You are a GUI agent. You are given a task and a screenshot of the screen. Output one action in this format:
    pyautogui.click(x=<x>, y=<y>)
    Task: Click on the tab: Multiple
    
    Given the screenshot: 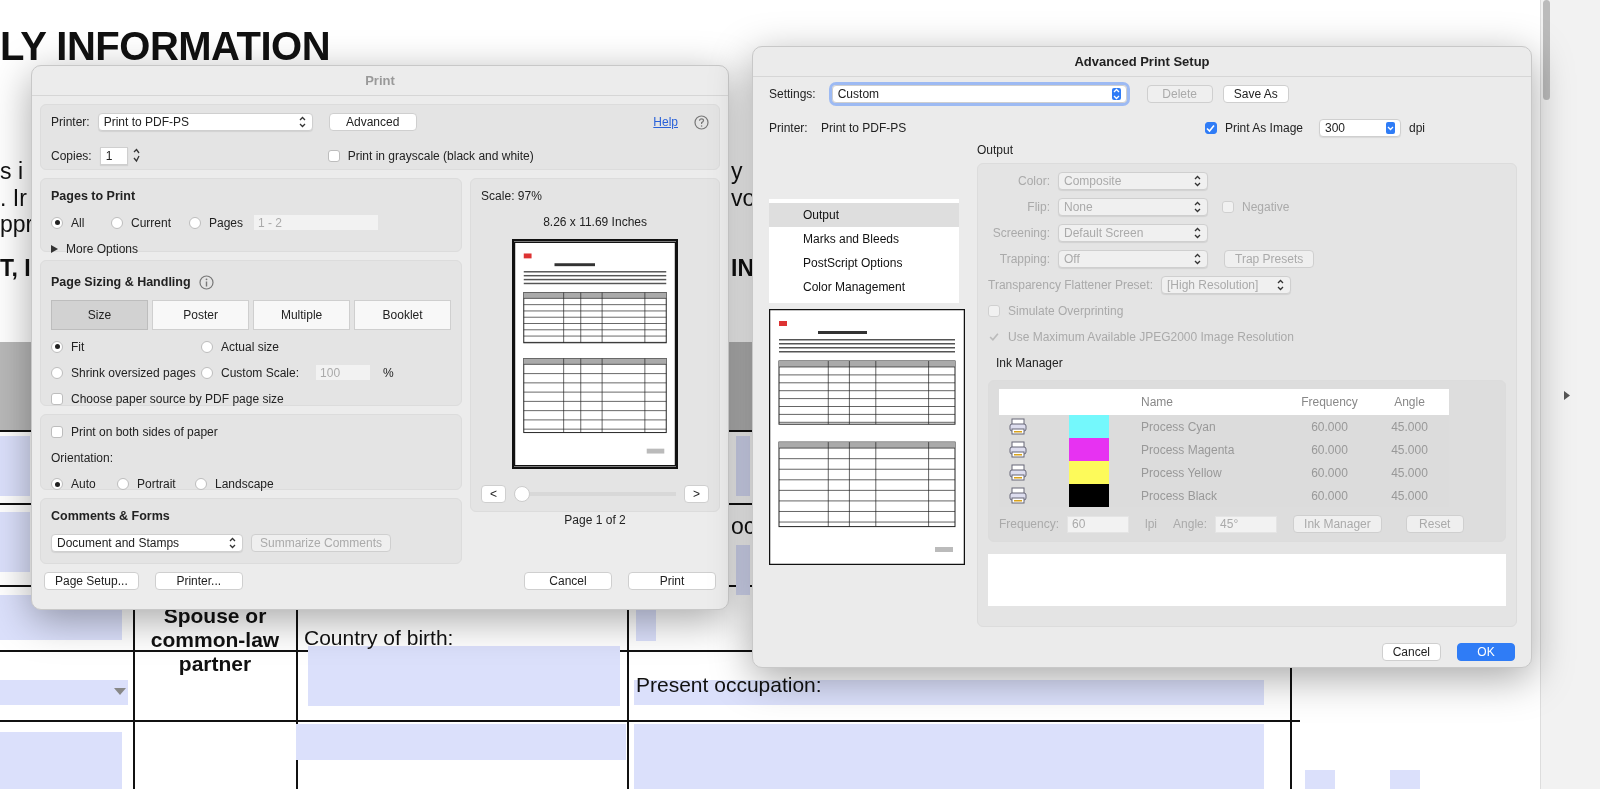 What is the action you would take?
    pyautogui.click(x=302, y=314)
    